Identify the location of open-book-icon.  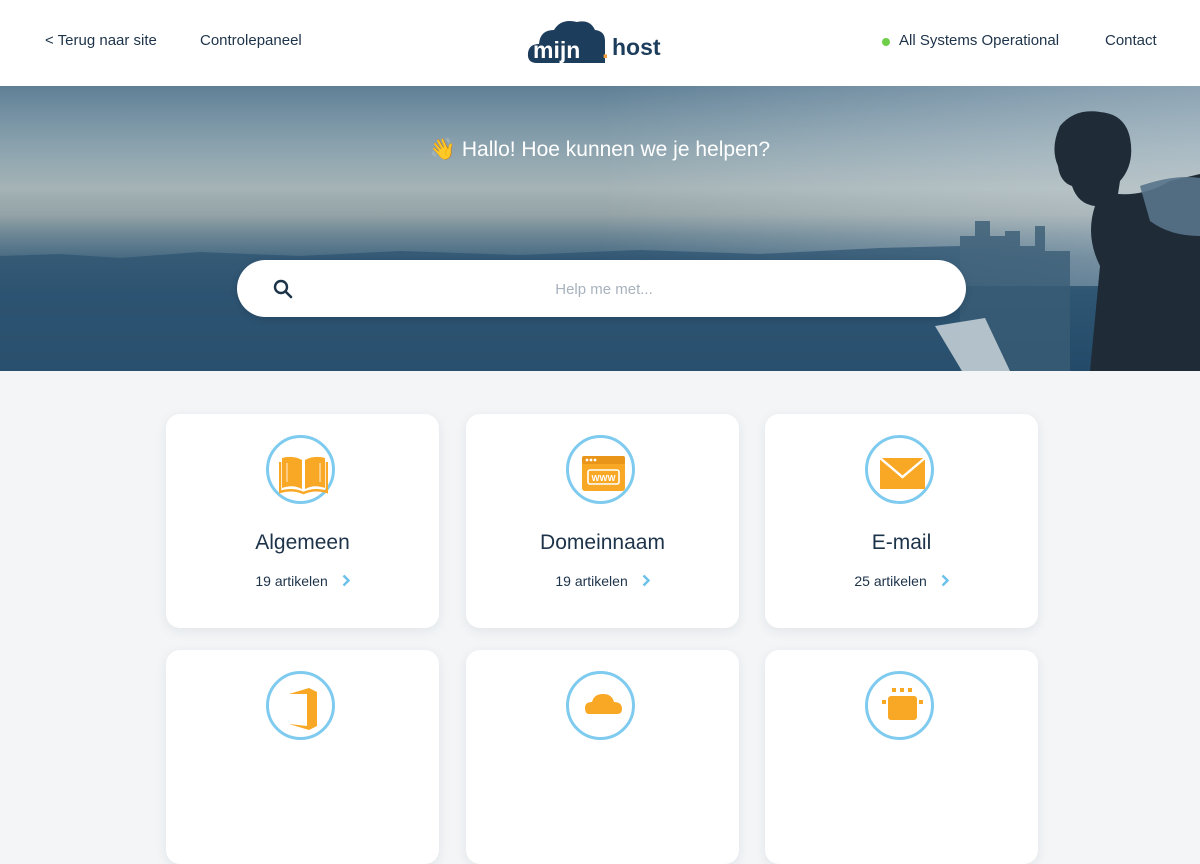
(303, 475).